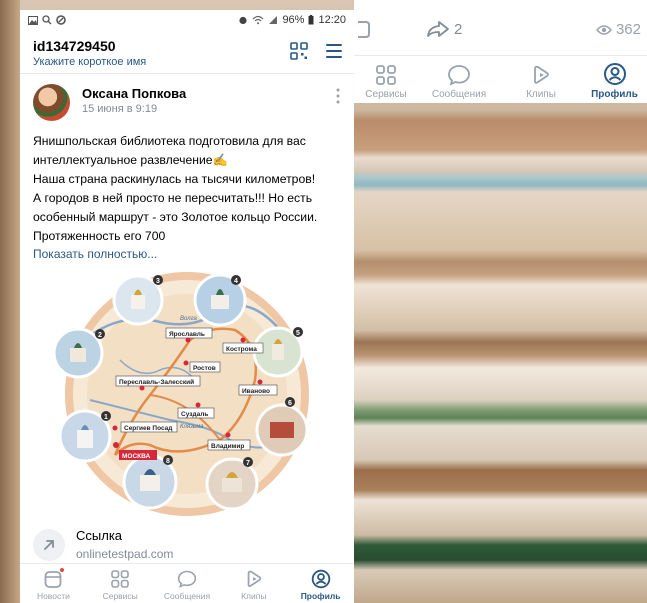 Image resolution: width=647 pixels, height=603 pixels. Describe the element at coordinates (53, 583) in the screenshot. I see `tab-news: Новости` at that location.